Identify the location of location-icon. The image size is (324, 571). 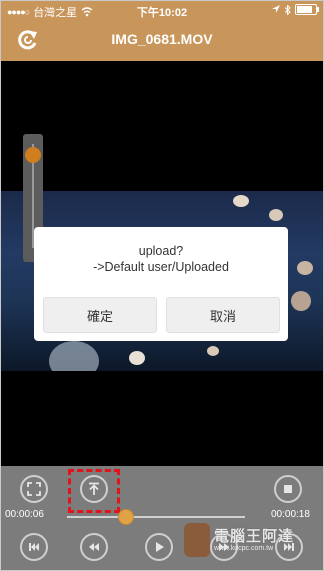
(276, 9).